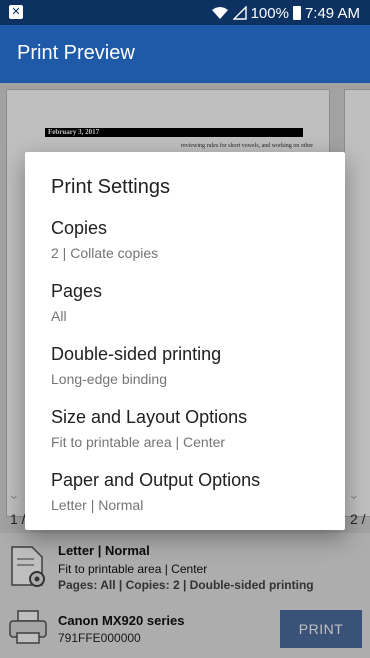 The image size is (370, 658). I want to click on option-subtitle: Letter | Normal, so click(97, 505).